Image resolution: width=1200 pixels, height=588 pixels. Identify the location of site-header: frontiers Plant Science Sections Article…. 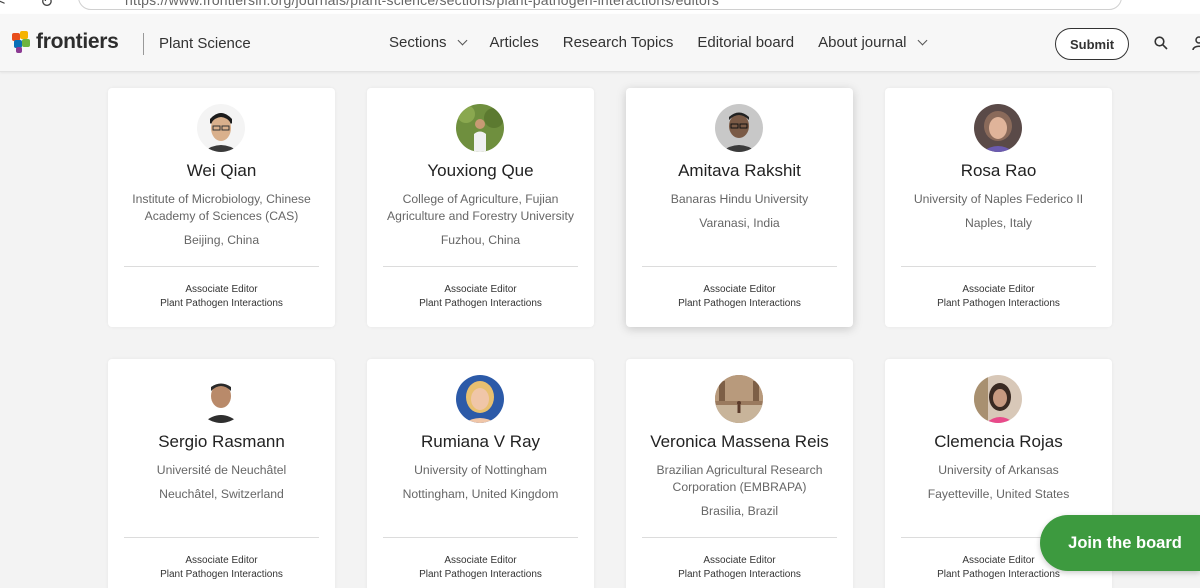
(600, 43).